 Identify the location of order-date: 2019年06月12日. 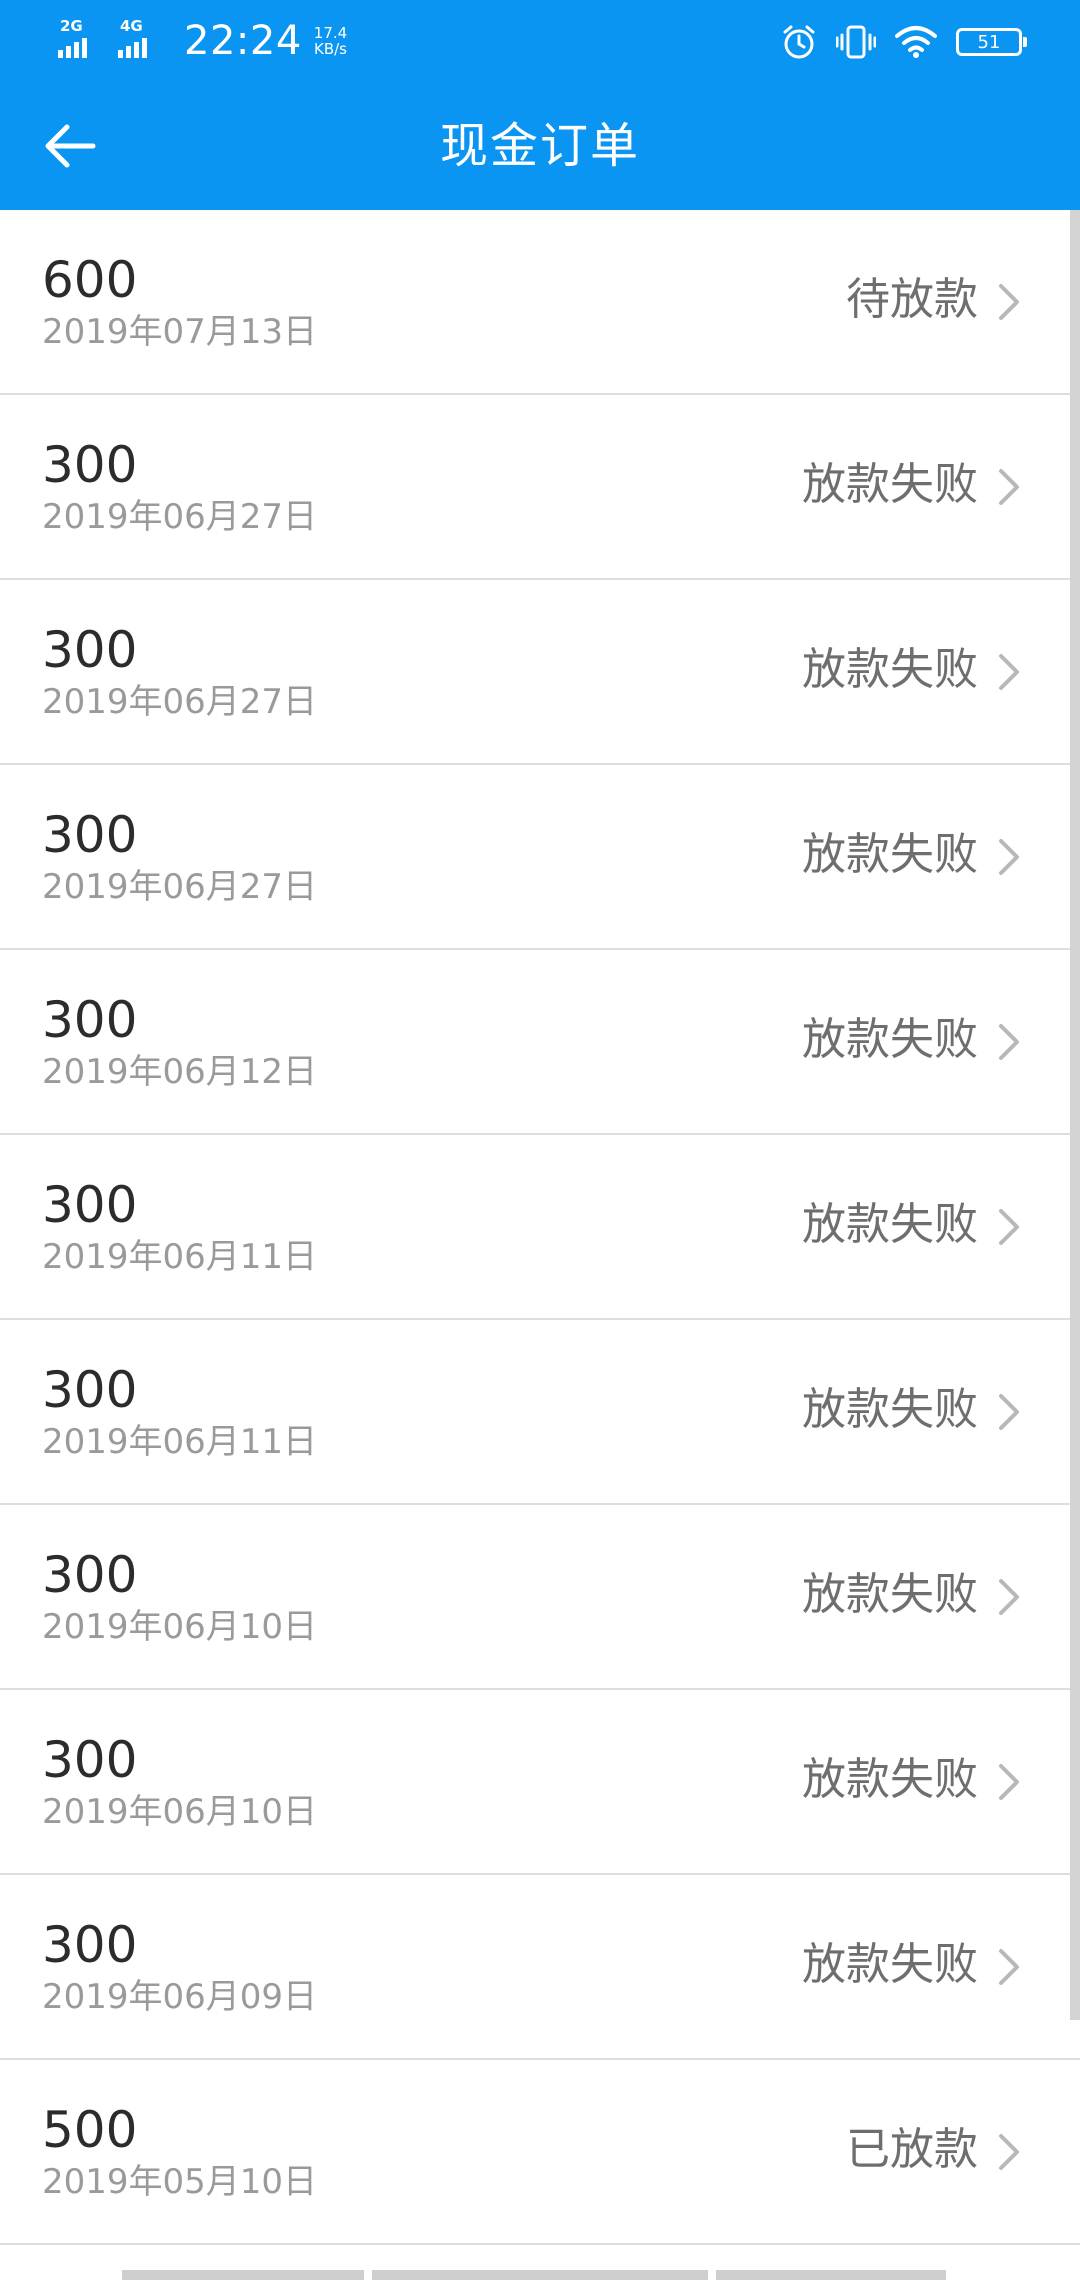
(180, 1072).